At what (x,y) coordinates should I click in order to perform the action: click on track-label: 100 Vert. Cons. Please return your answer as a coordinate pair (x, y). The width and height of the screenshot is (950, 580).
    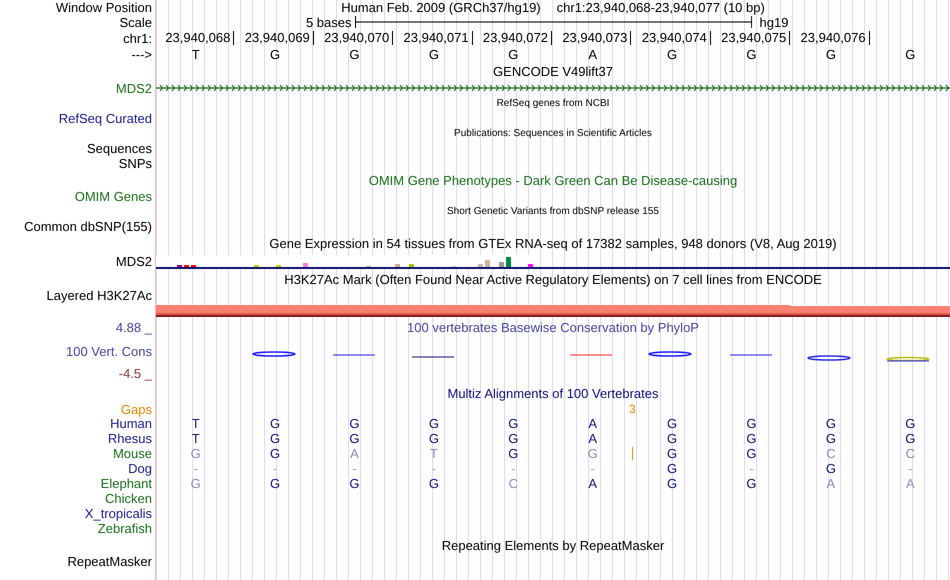
    Looking at the image, I should click on (109, 351).